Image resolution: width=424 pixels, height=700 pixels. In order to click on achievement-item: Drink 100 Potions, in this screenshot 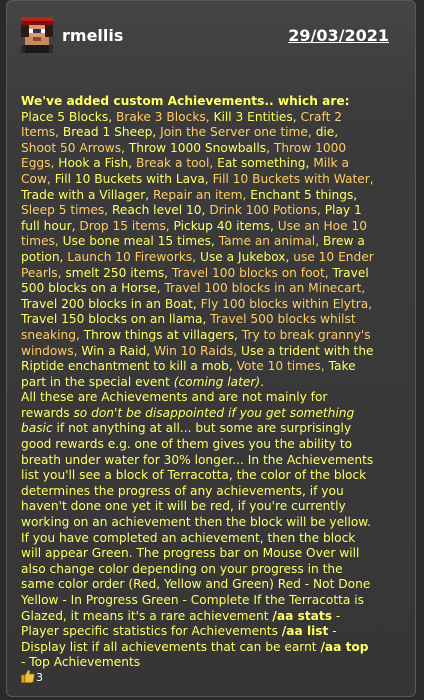, I will do `click(267, 210)`.